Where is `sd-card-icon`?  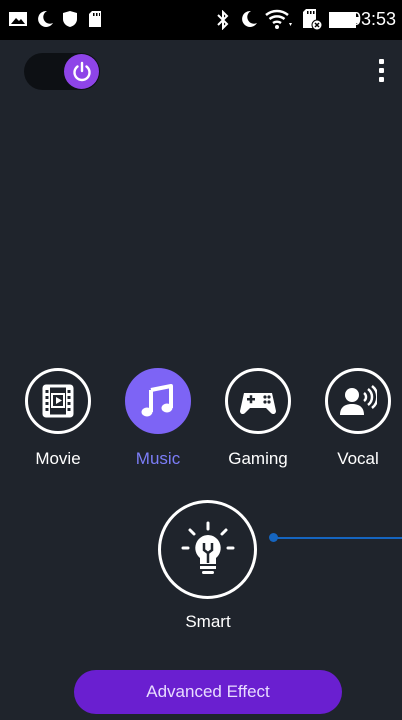
sd-card-icon is located at coordinates (95, 19).